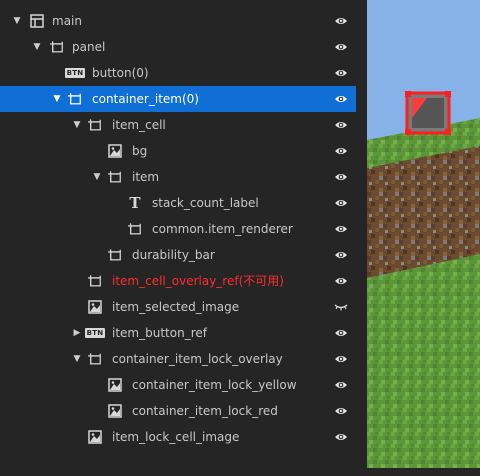 This screenshot has height=476, width=480. I want to click on tree-row-label: item_cell, so click(139, 125).